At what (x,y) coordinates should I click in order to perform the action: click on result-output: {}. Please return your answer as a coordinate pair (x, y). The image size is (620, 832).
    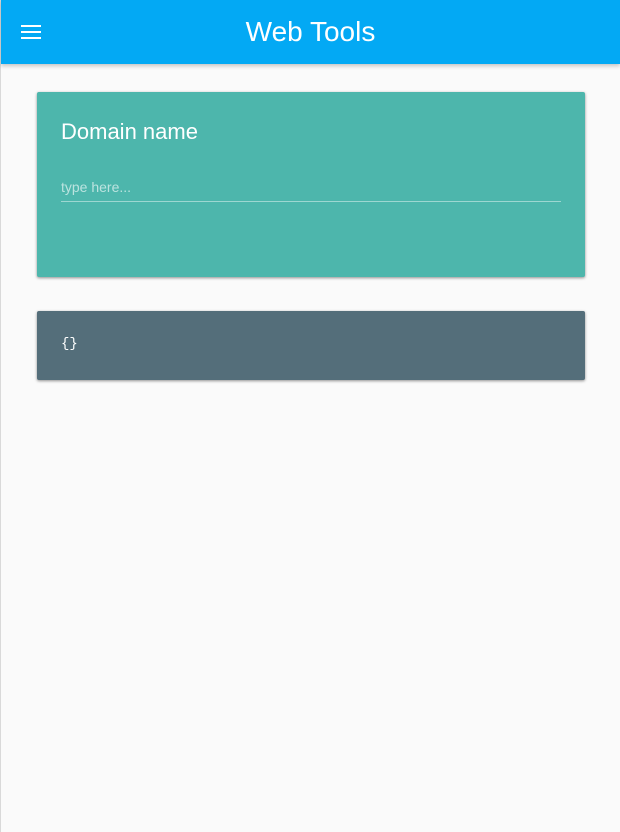
    Looking at the image, I should click on (69, 344).